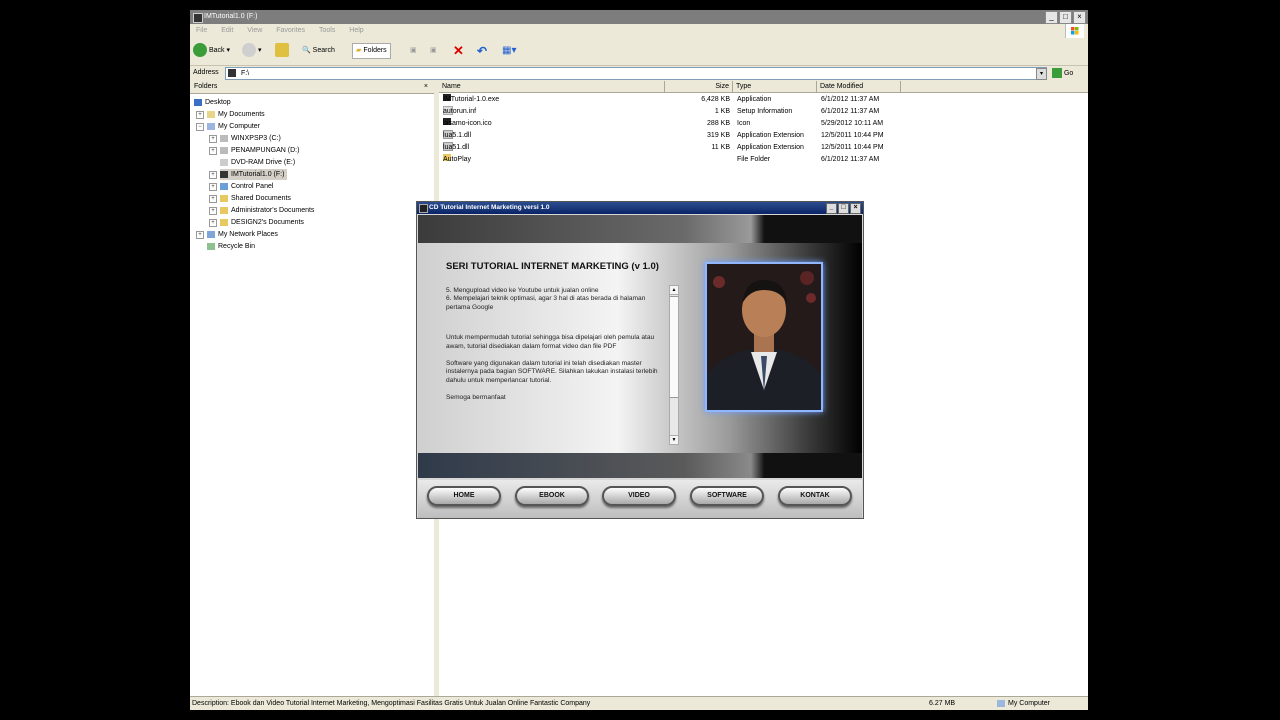 This screenshot has height=720, width=1280. Describe the element at coordinates (198, 102) in the screenshot. I see `desktop-icon` at that location.